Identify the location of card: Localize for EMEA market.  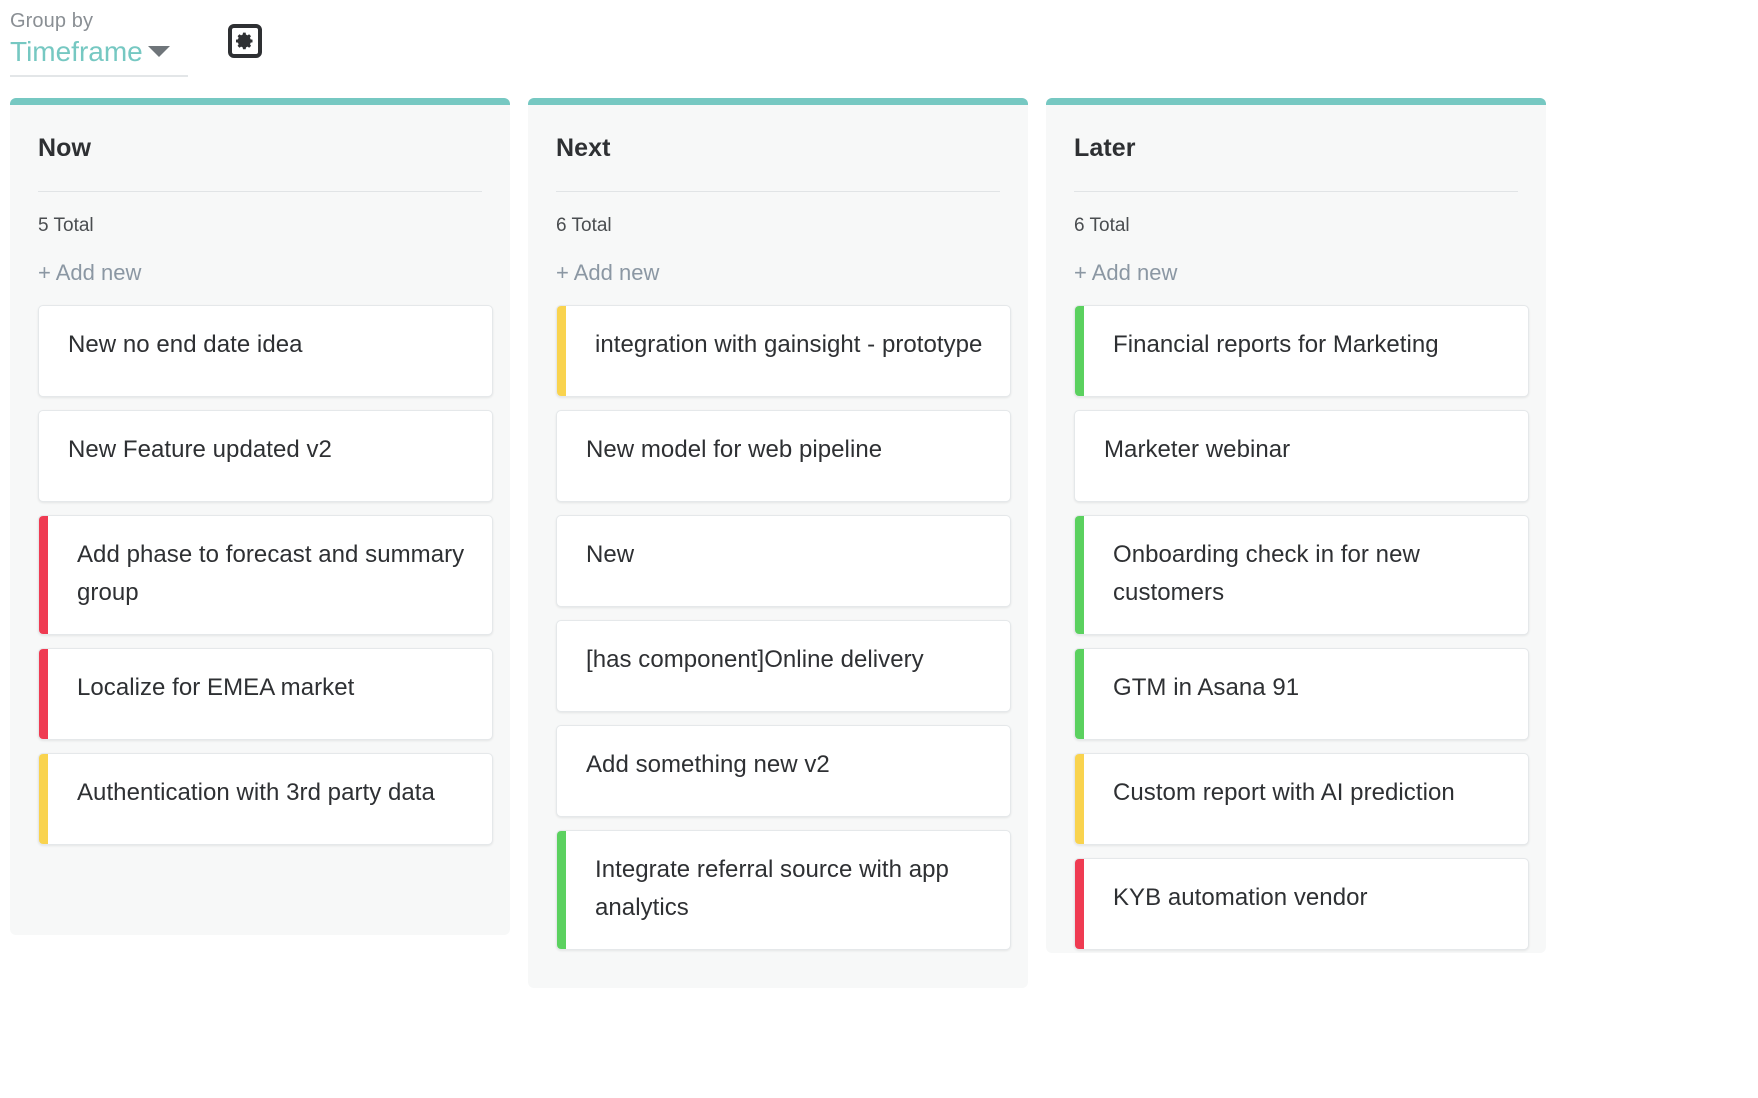
(265, 694).